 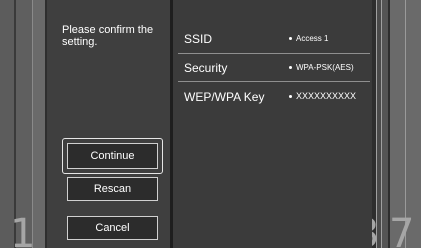 What do you see at coordinates (272, 39) in the screenshot?
I see `setting-row-ssid: SSID Access 1` at bounding box center [272, 39].